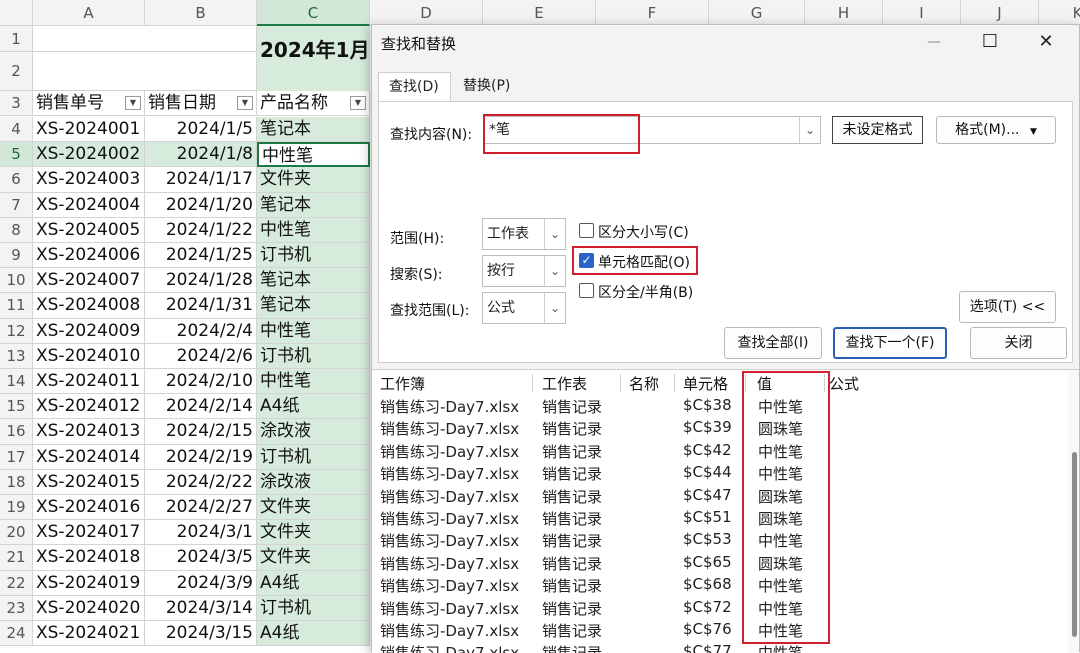  Describe the element at coordinates (722, 564) in the screenshot. I see `result-row: 销售练习-Day7.xlsx 销售记录 $C$65 圆珠笔` at that location.